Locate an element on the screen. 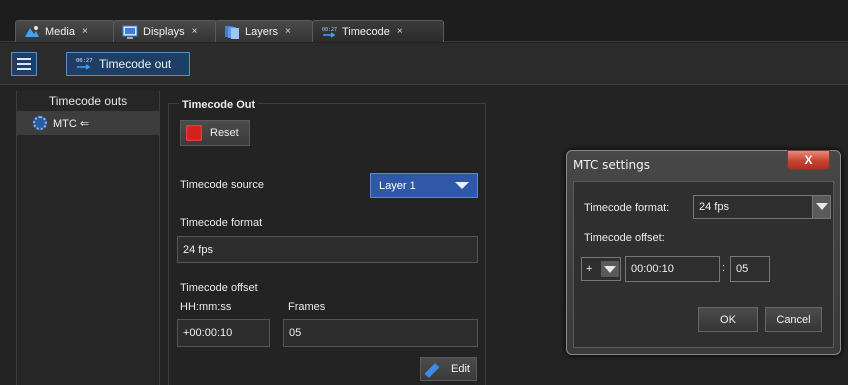 Image resolution: width=848 pixels, height=385 pixels. tab-label: Layers is located at coordinates (262, 31).